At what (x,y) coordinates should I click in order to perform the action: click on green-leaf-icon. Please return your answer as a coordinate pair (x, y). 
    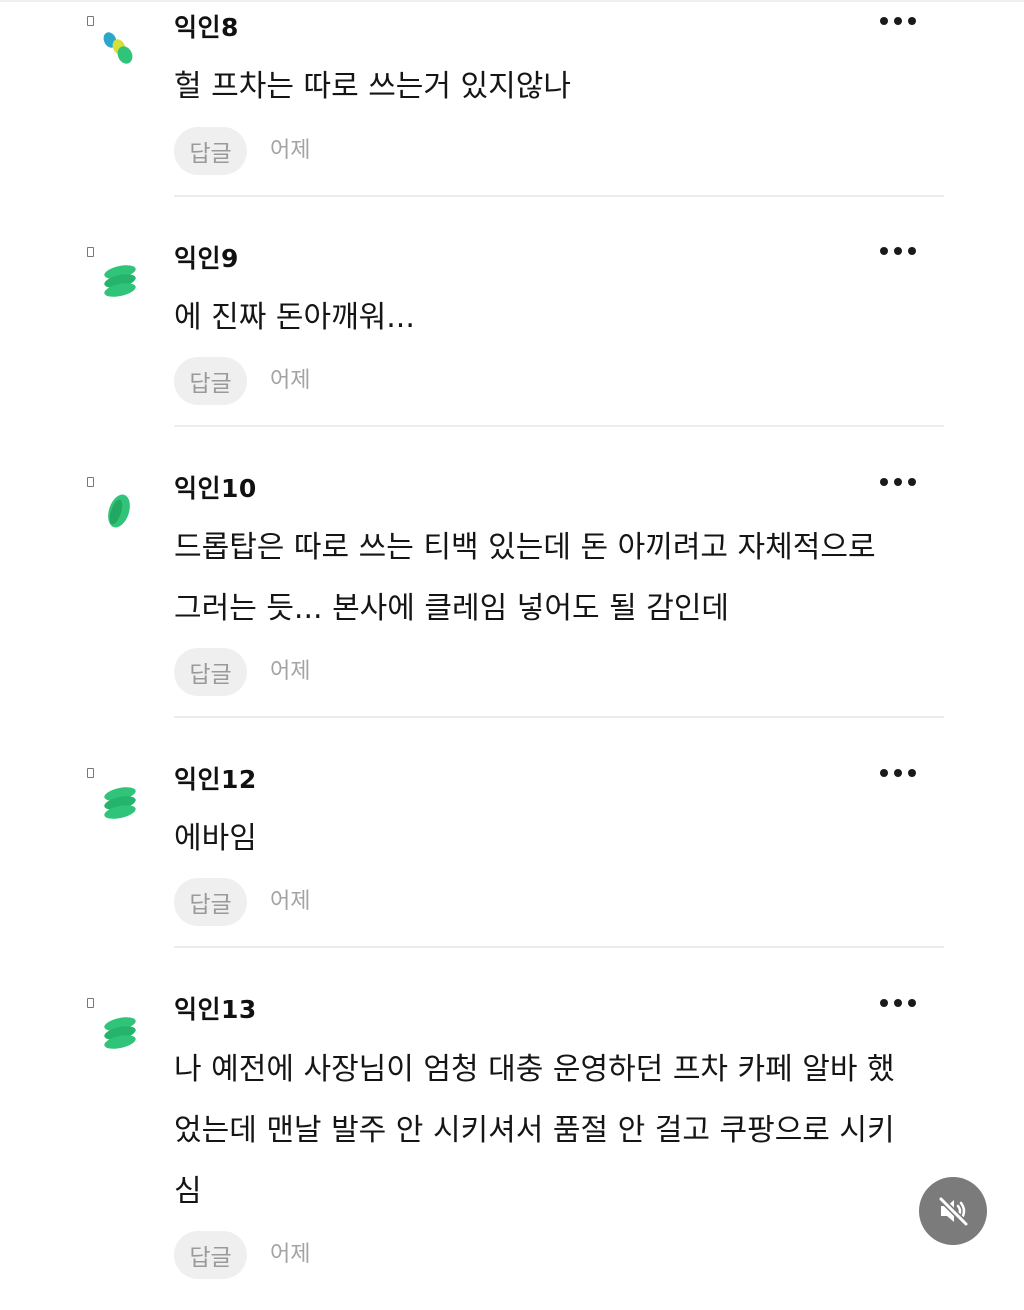
    Looking at the image, I should click on (119, 511).